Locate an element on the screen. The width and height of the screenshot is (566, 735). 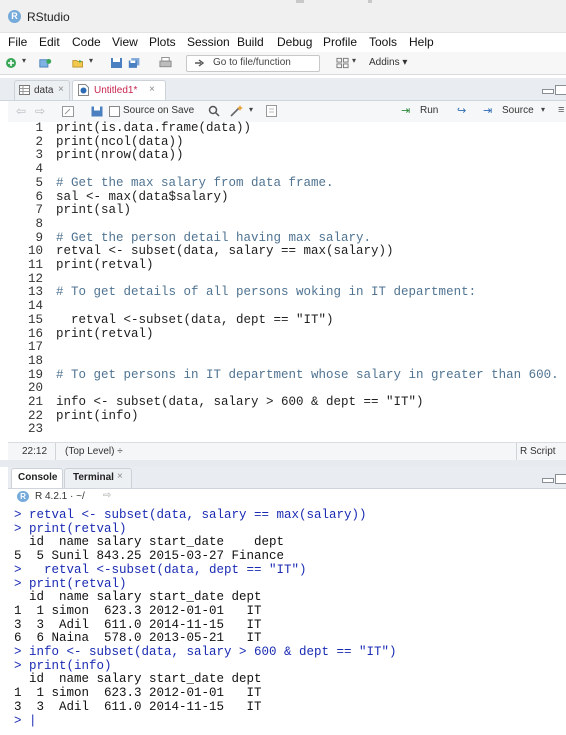
menu-view: View is located at coordinates (125, 42).